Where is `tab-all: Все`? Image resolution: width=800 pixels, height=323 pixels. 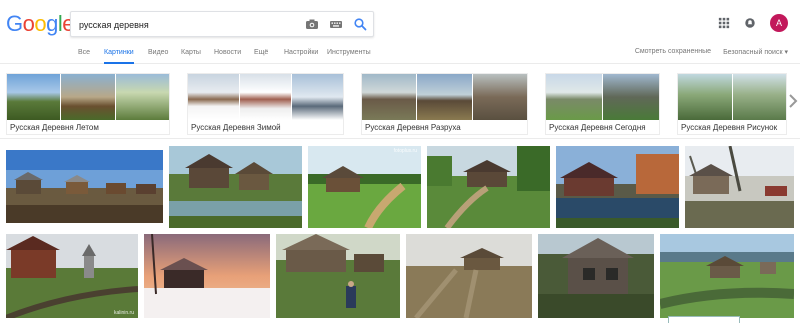 tab-all: Все is located at coordinates (84, 56).